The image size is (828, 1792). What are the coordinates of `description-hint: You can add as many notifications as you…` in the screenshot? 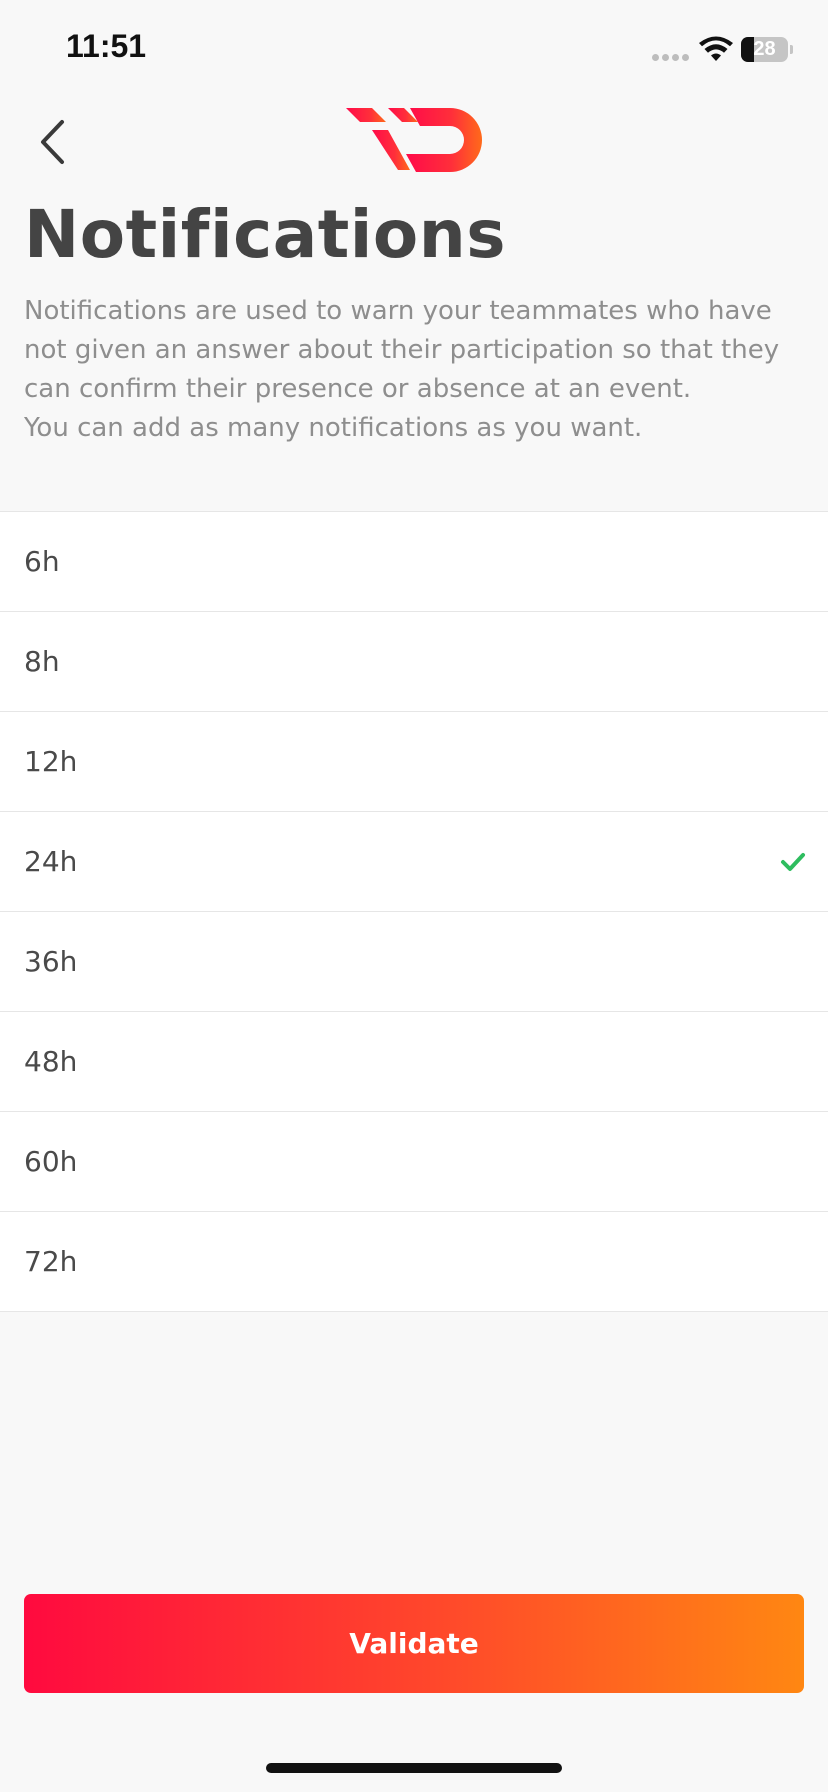 It's located at (333, 428).